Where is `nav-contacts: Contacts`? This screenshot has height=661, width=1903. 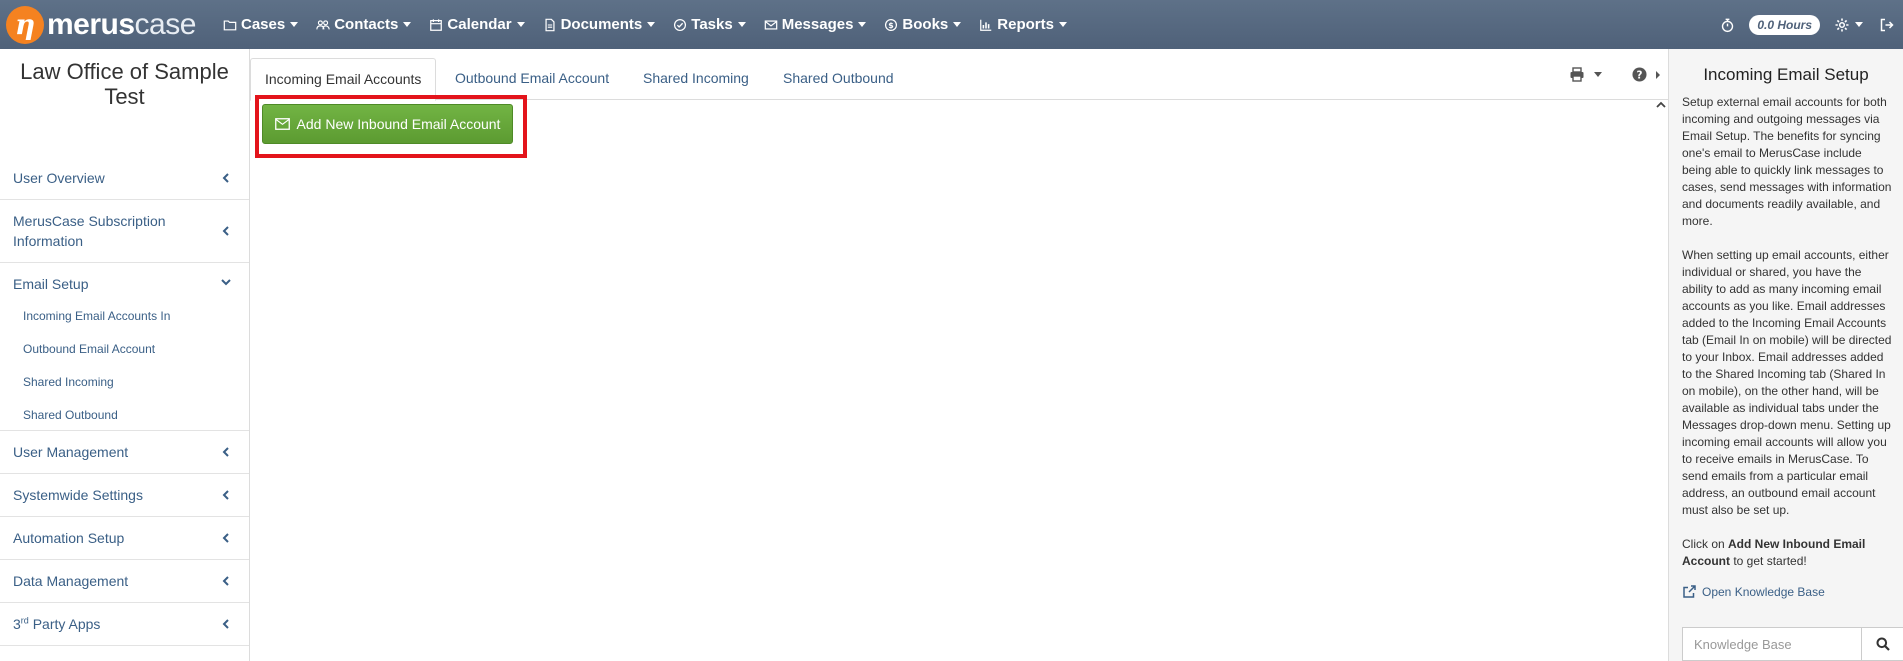 nav-contacts: Contacts is located at coordinates (363, 24).